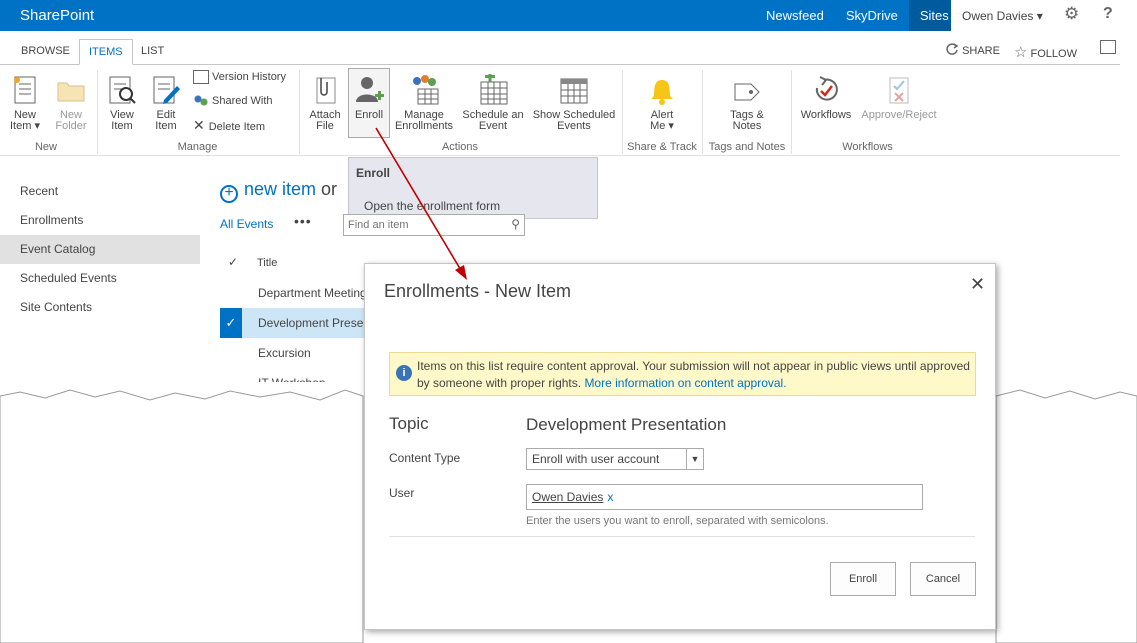 Image resolution: width=1137 pixels, height=643 pixels. I want to click on callout-arrow-decoration, so click(421, 203).